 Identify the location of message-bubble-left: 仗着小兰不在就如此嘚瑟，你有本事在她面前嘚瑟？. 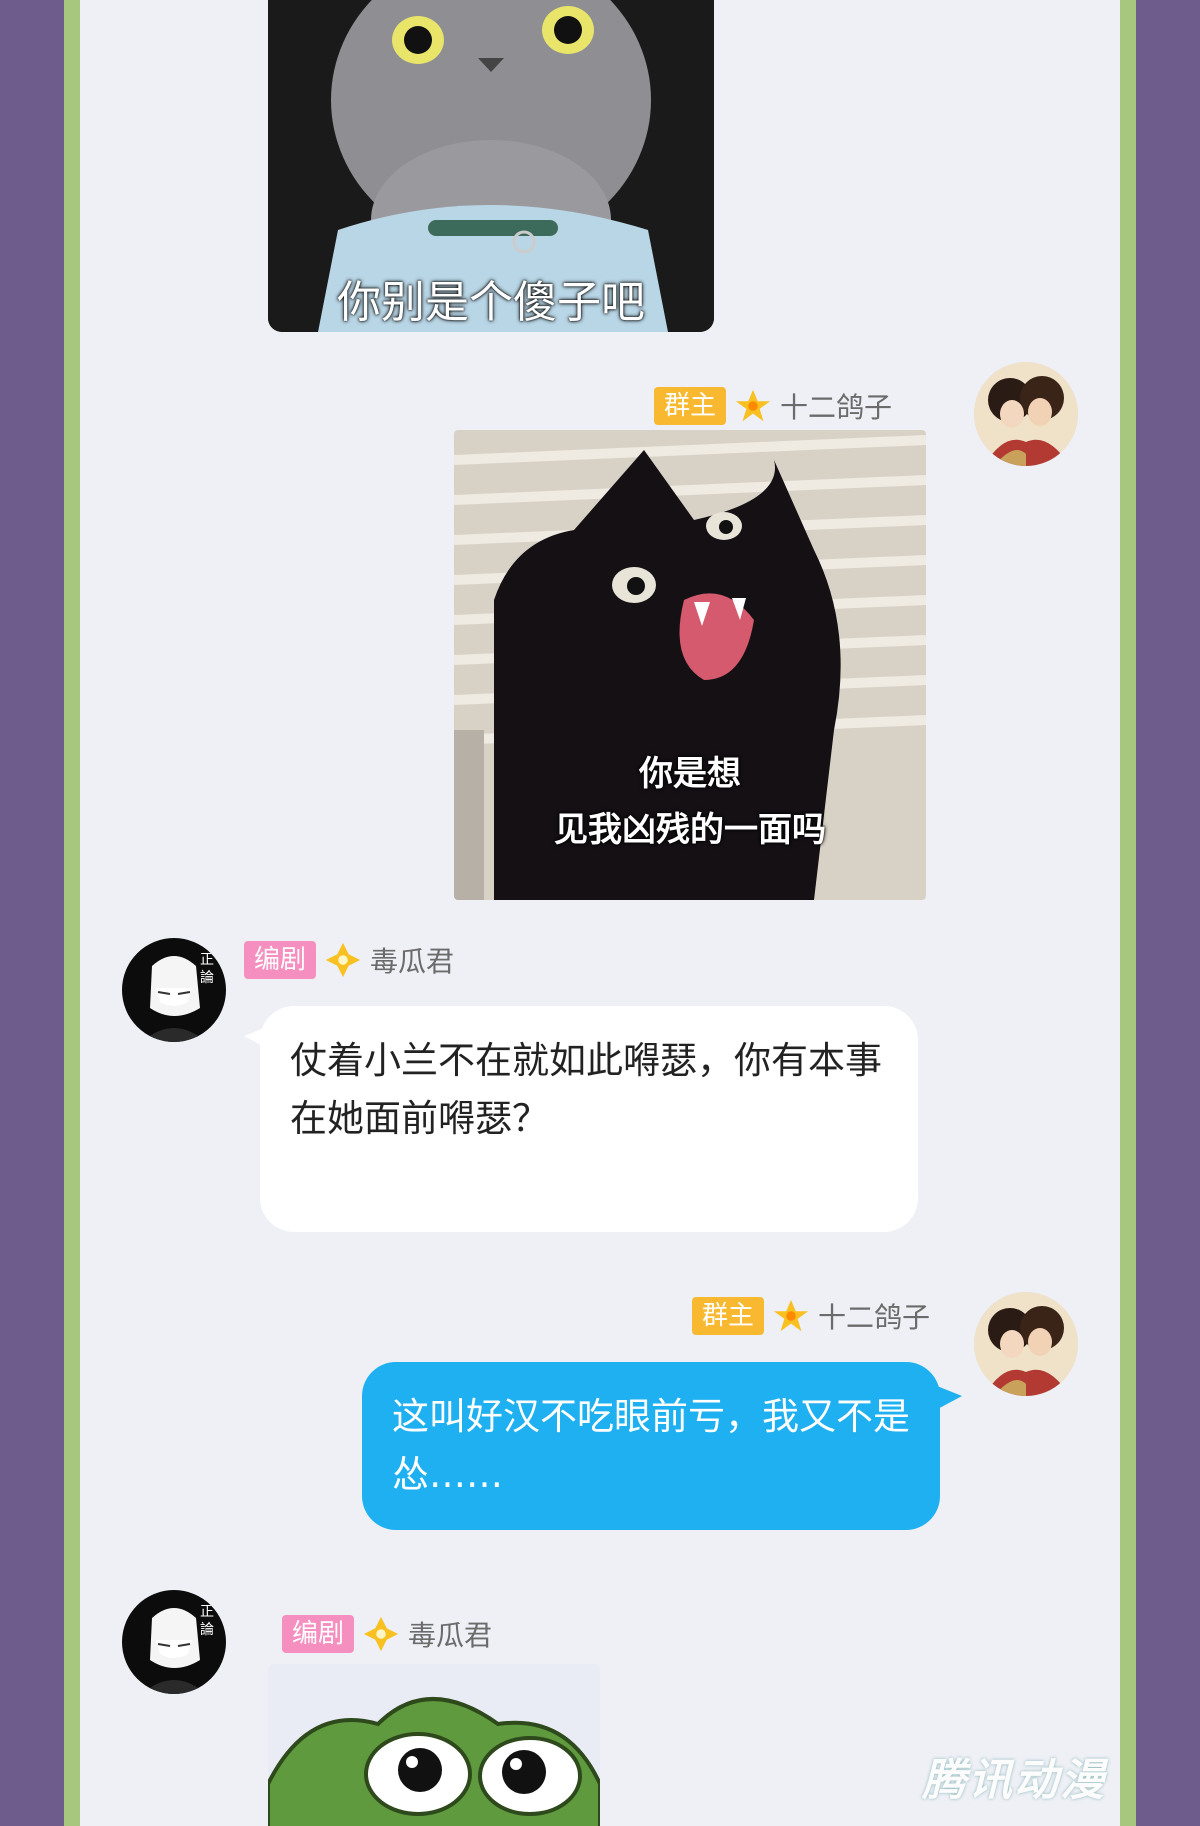
(589, 1119).